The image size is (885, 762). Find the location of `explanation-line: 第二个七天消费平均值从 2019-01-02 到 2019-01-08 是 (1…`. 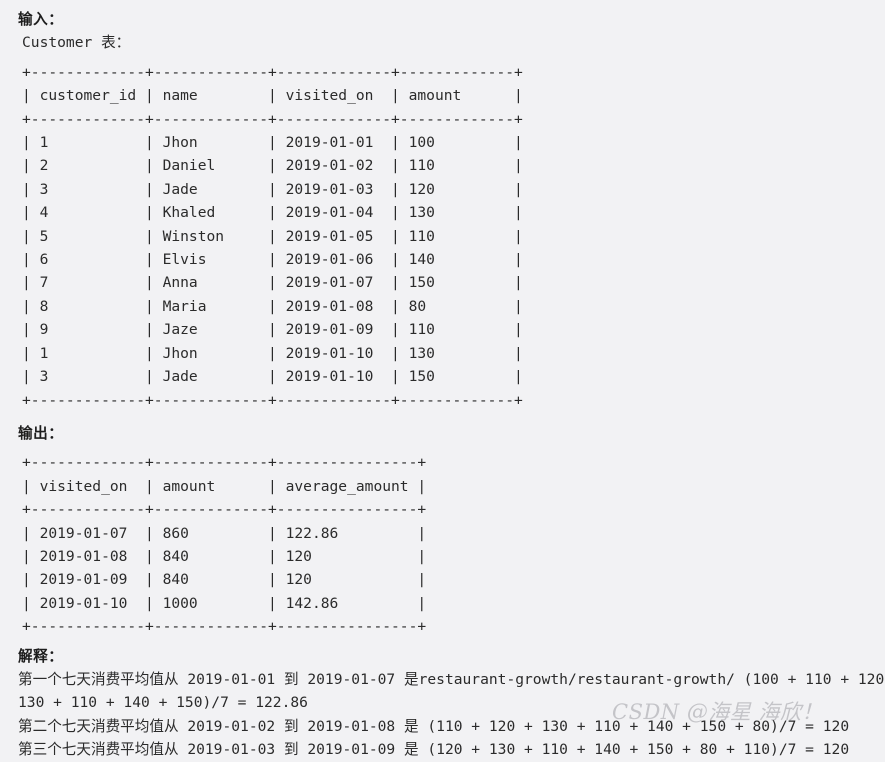

explanation-line: 第二个七天消费平均值从 2019-01-02 到 2019-01-08 是 (1… is located at coordinates (434, 726).